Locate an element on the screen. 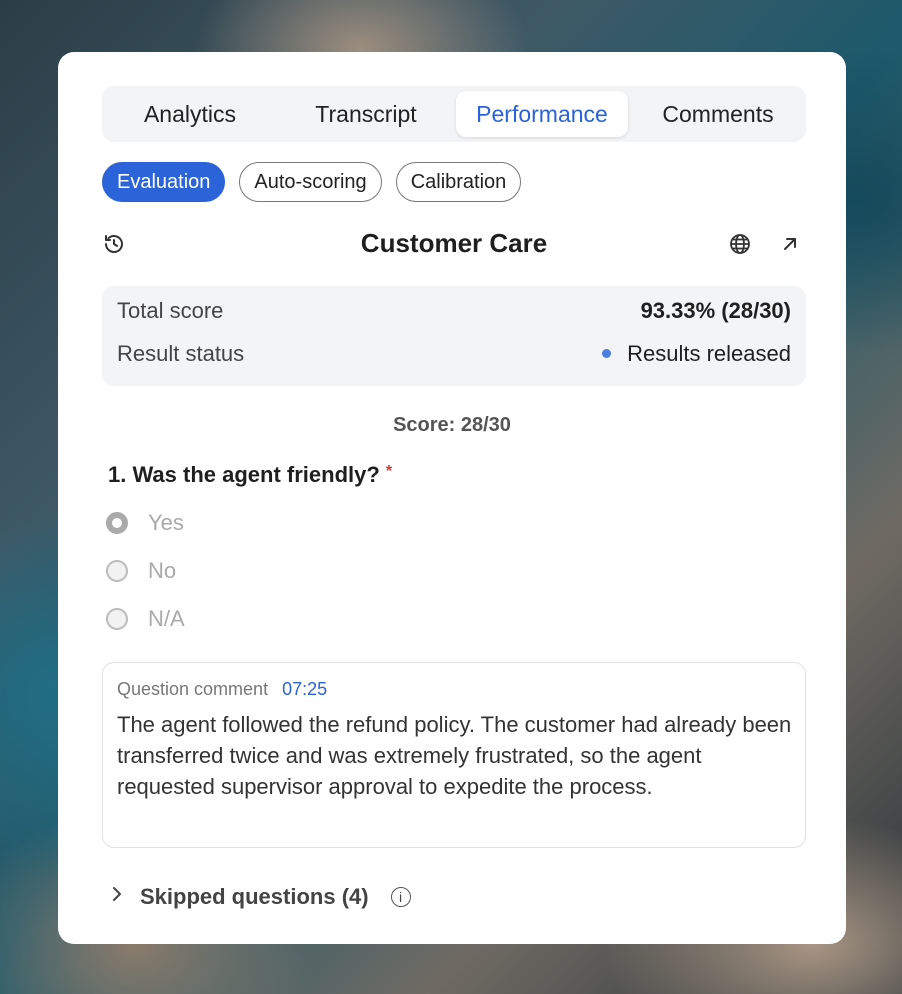 The height and width of the screenshot is (994, 902). result-status-row: Result status Results released is located at coordinates (454, 354).